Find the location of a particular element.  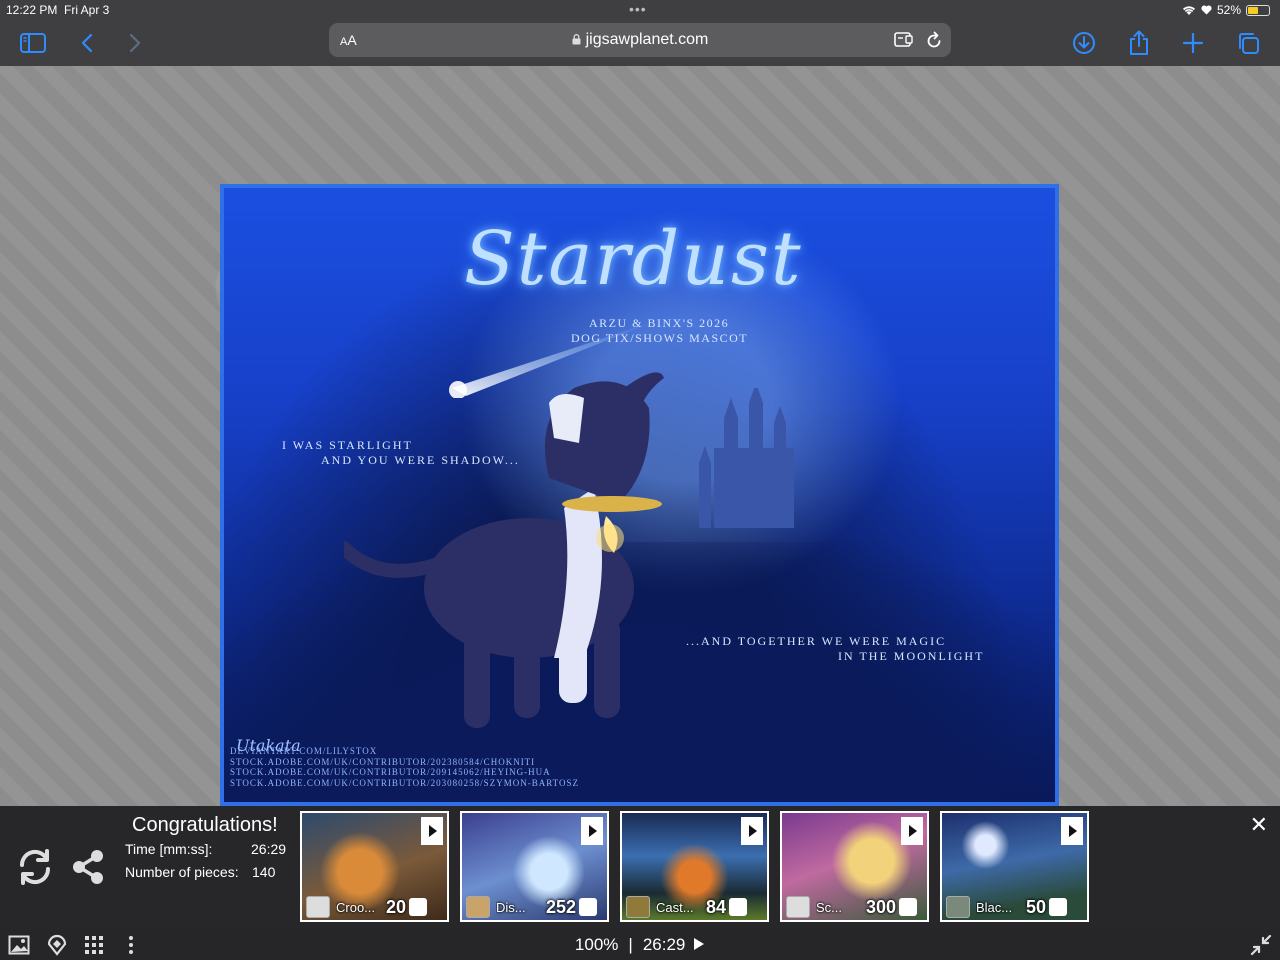

time-label: Time [mm:ss]: is located at coordinates (169, 849).